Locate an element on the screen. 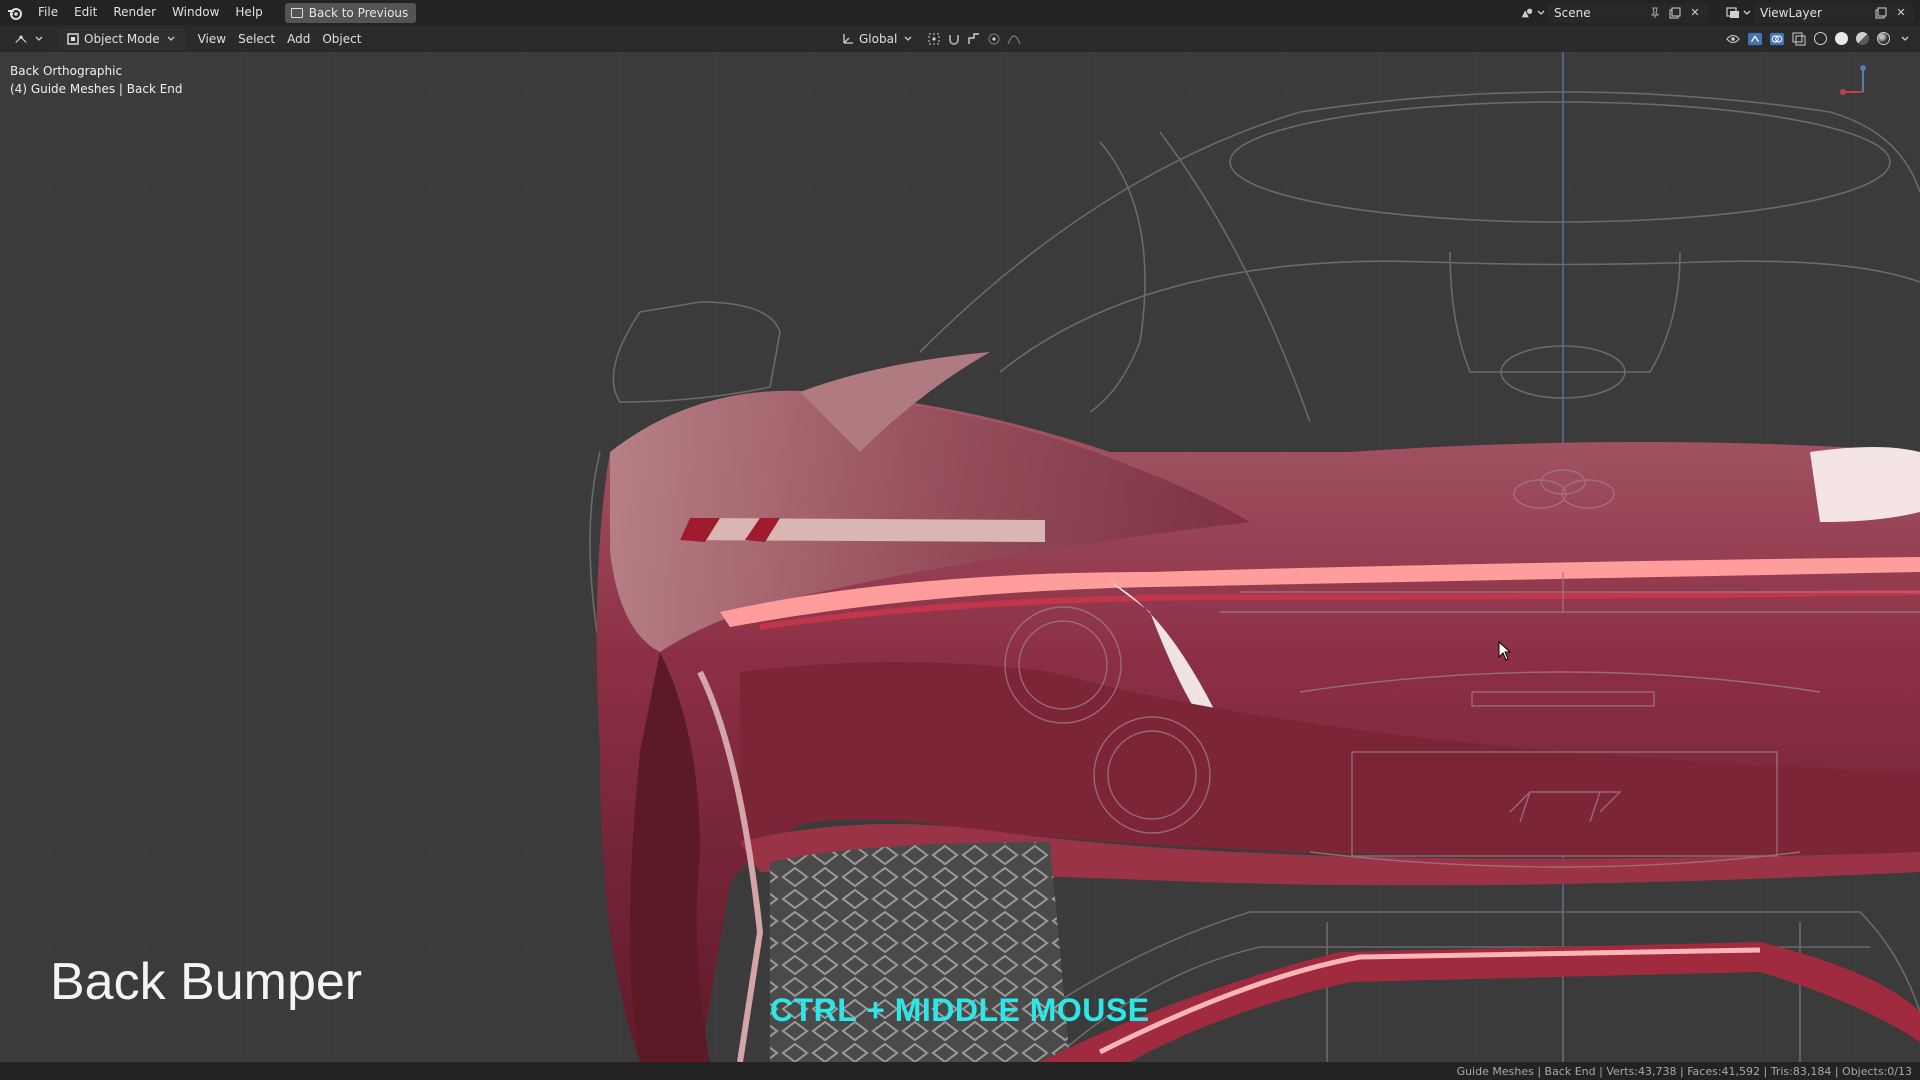 Image resolution: width=1920 pixels, height=1080 pixels. pivot-point-icon is located at coordinates (934, 39).